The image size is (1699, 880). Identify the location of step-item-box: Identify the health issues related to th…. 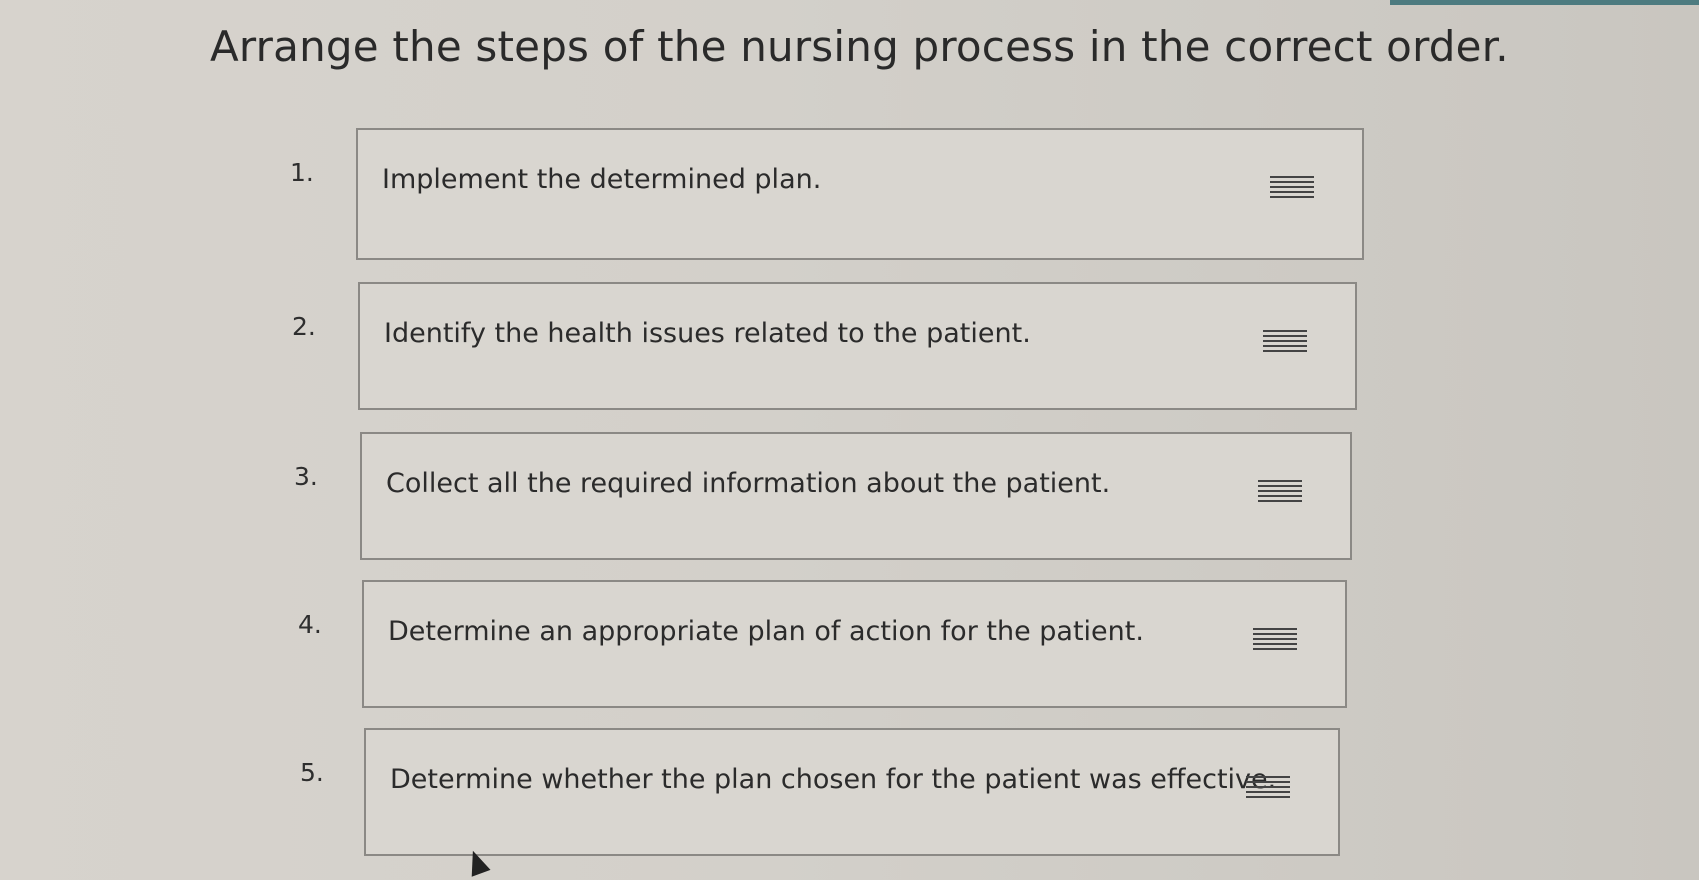
(857, 346).